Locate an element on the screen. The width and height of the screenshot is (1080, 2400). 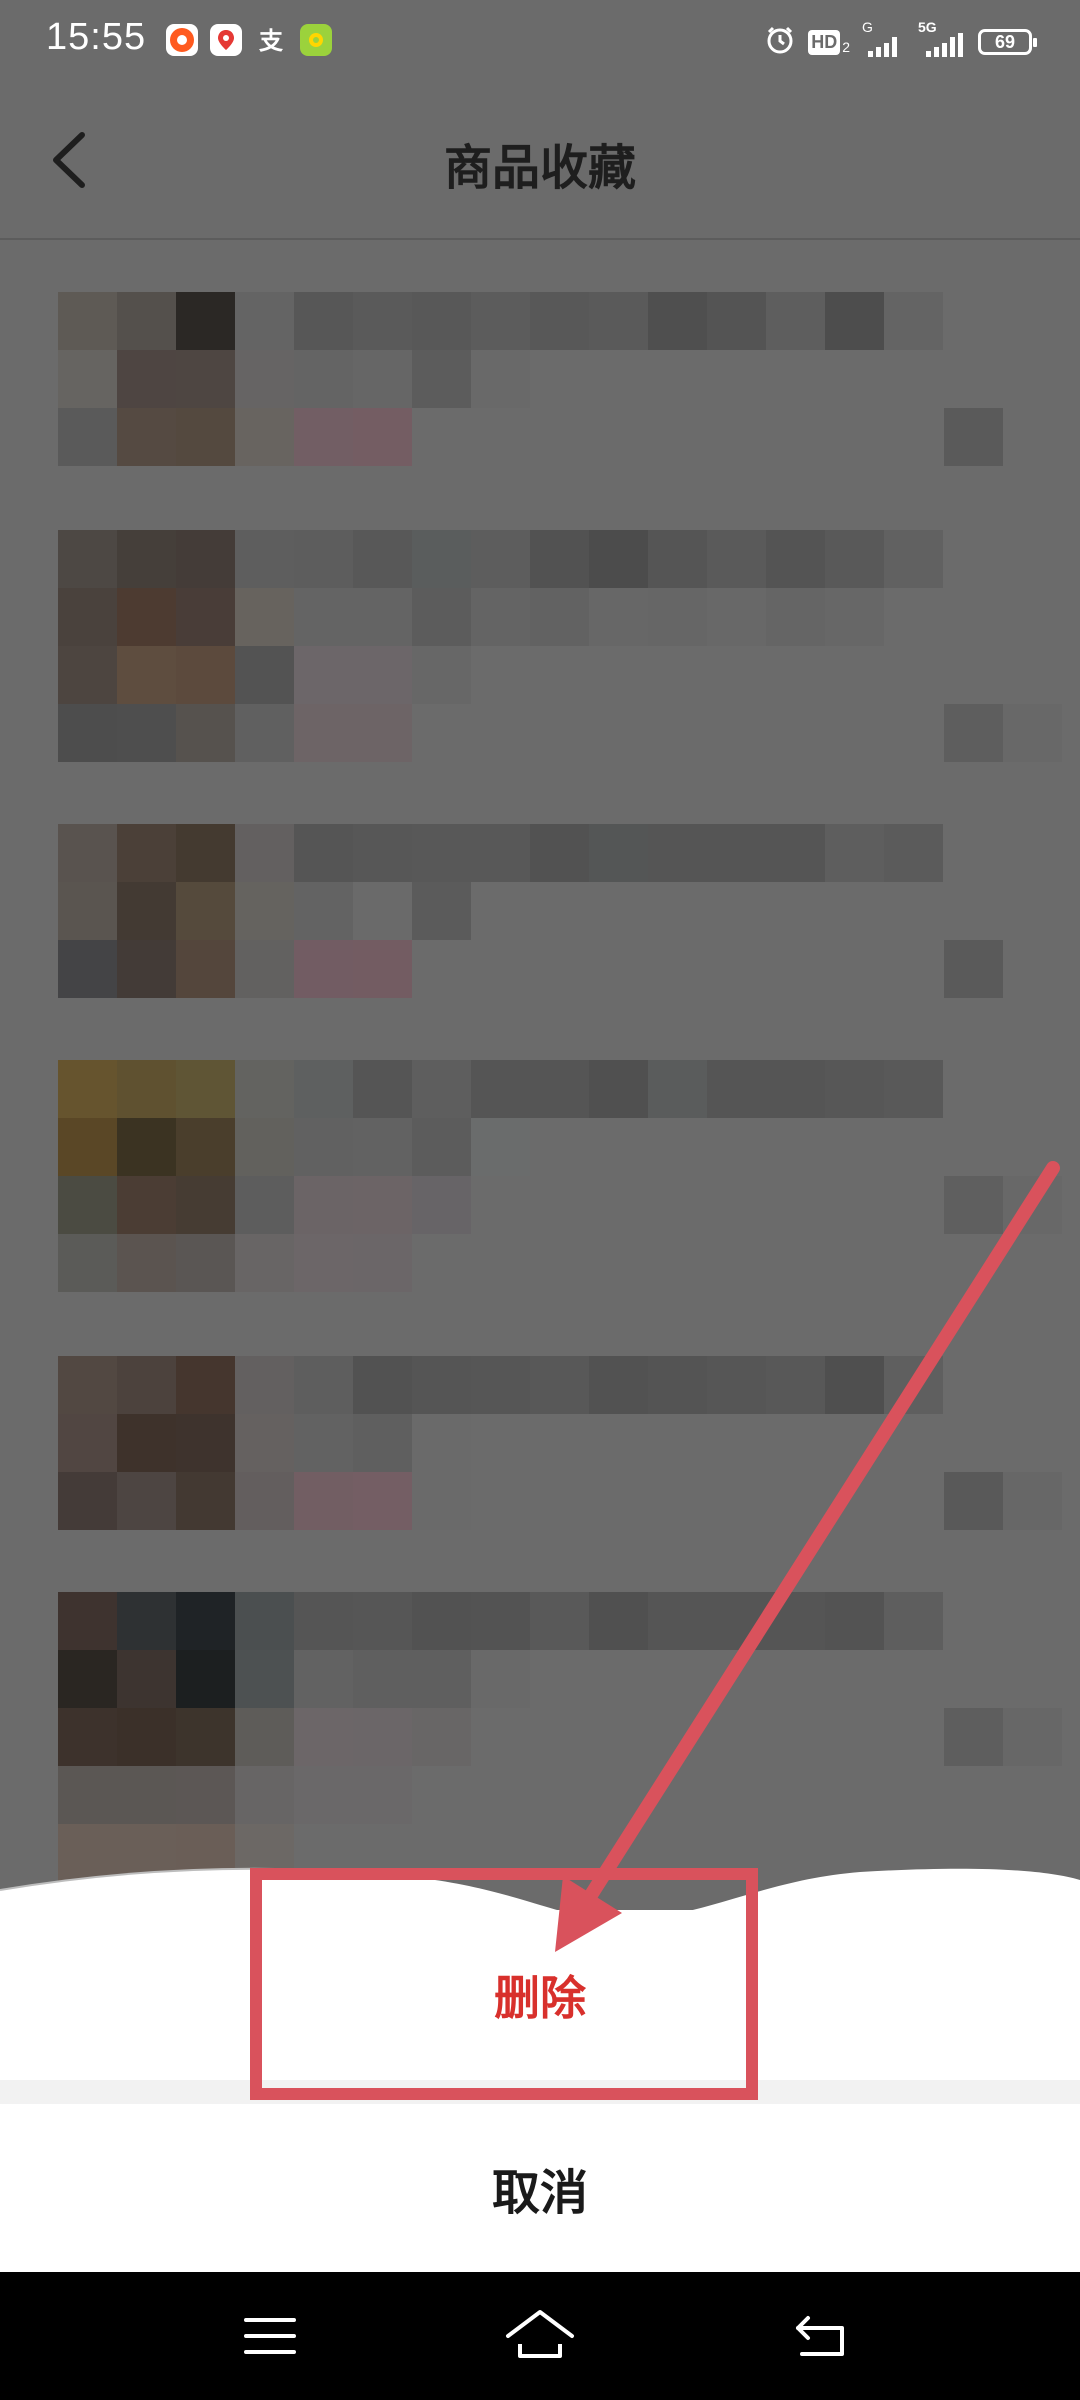
menu-button is located at coordinates (270, 2336).